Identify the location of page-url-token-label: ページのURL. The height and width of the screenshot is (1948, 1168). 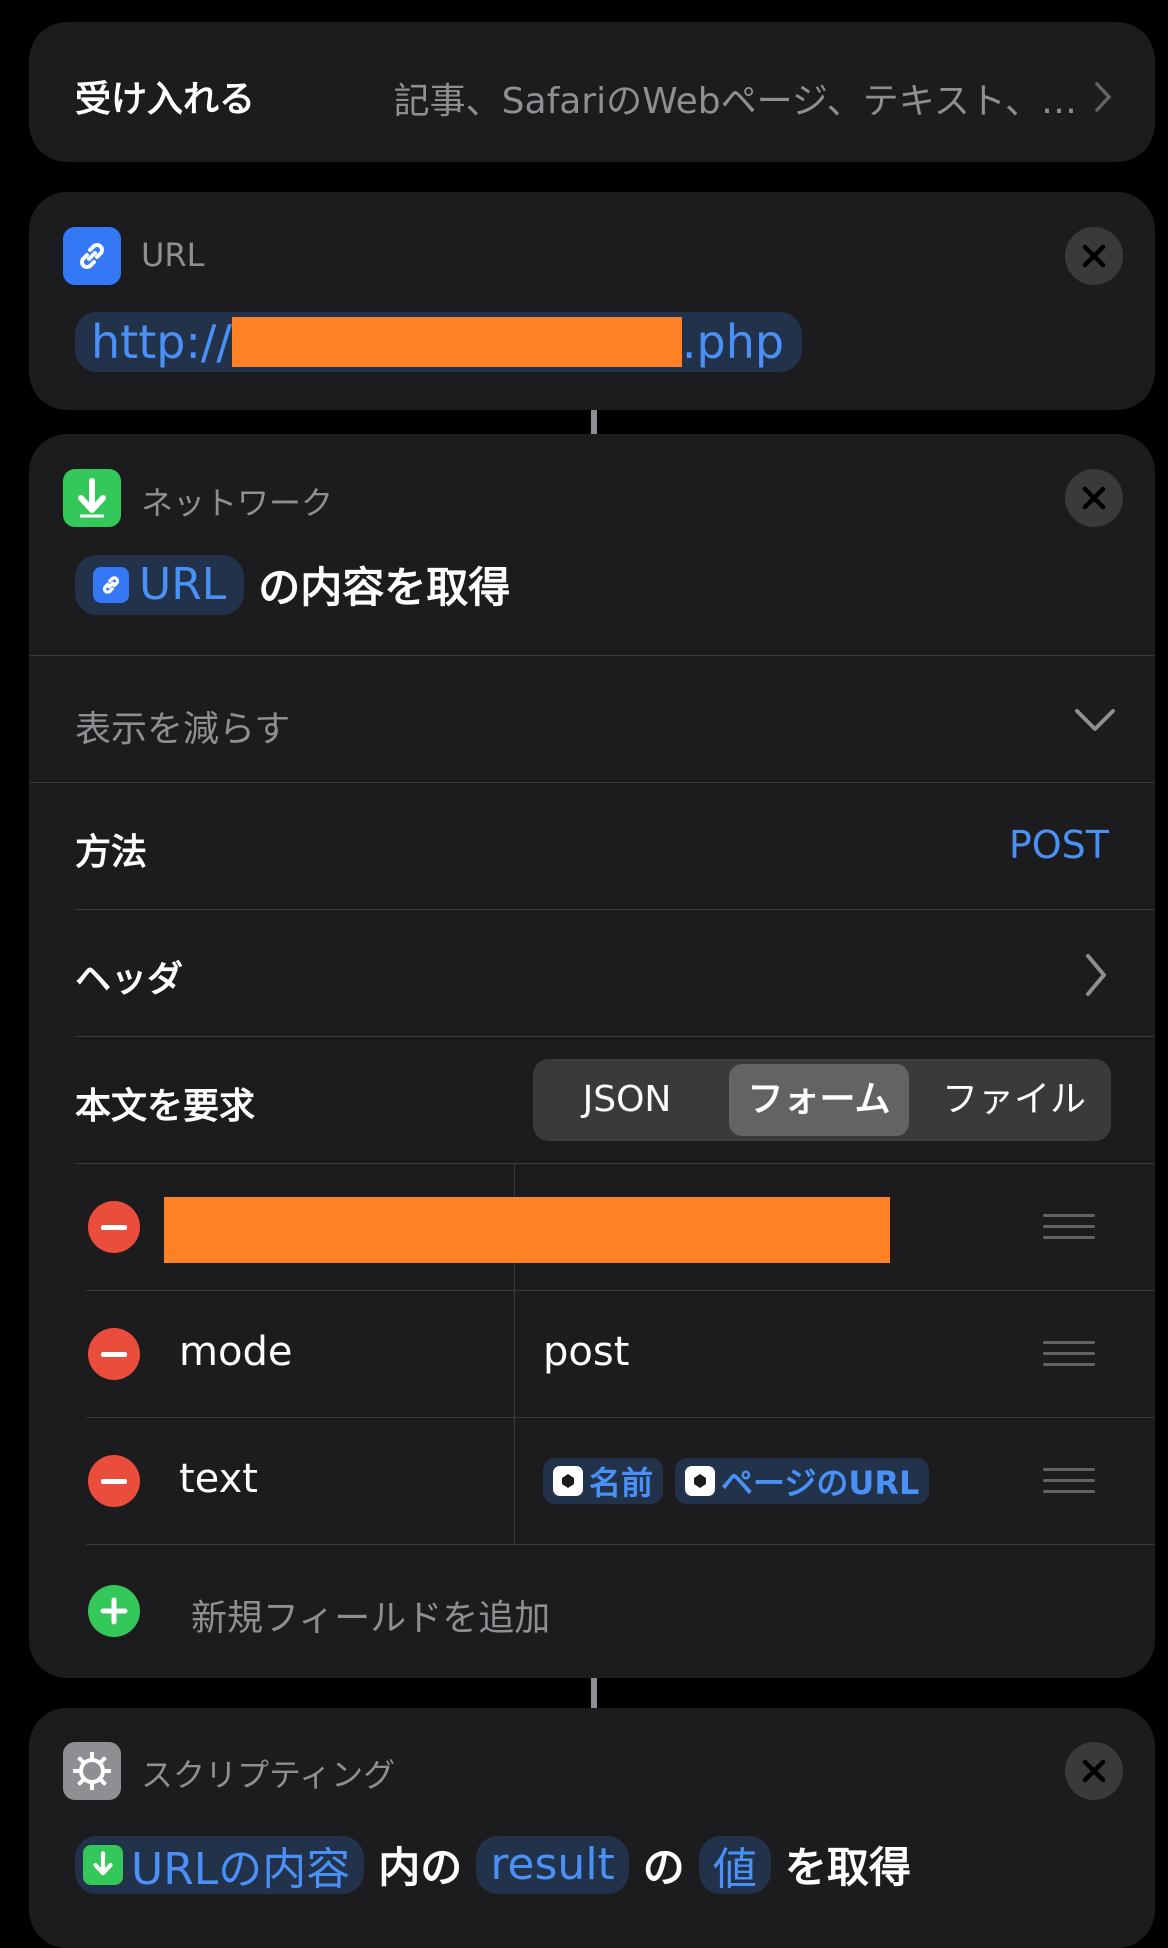
(820, 1483).